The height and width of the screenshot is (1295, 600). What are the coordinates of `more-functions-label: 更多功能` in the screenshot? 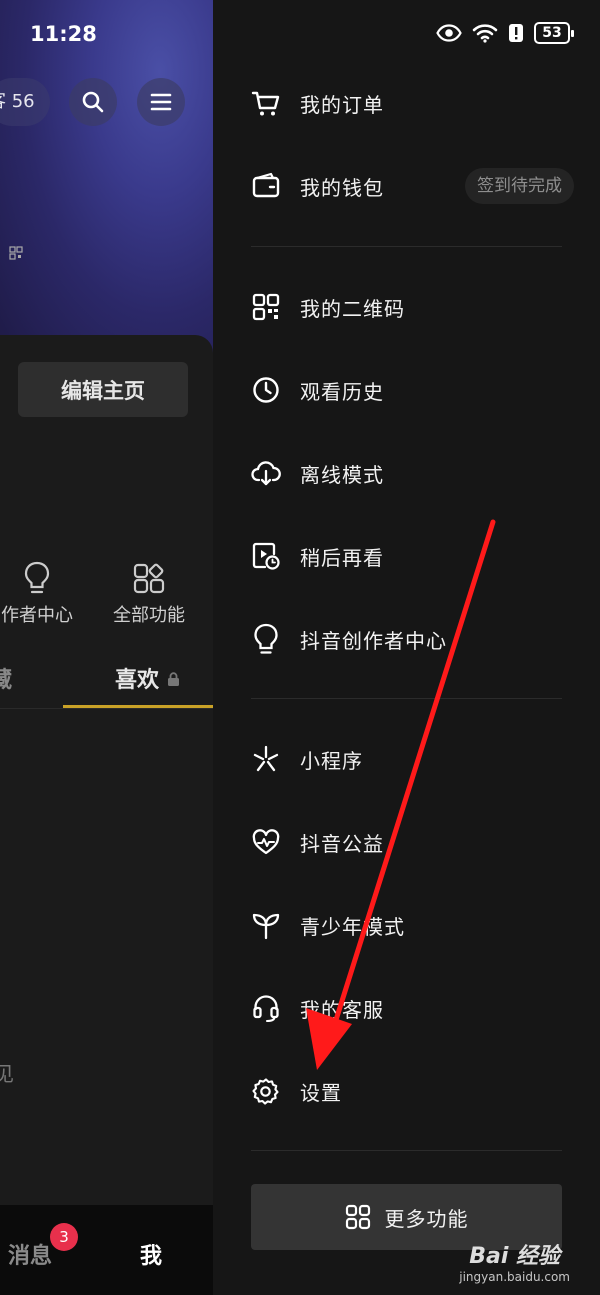 It's located at (426, 1218).